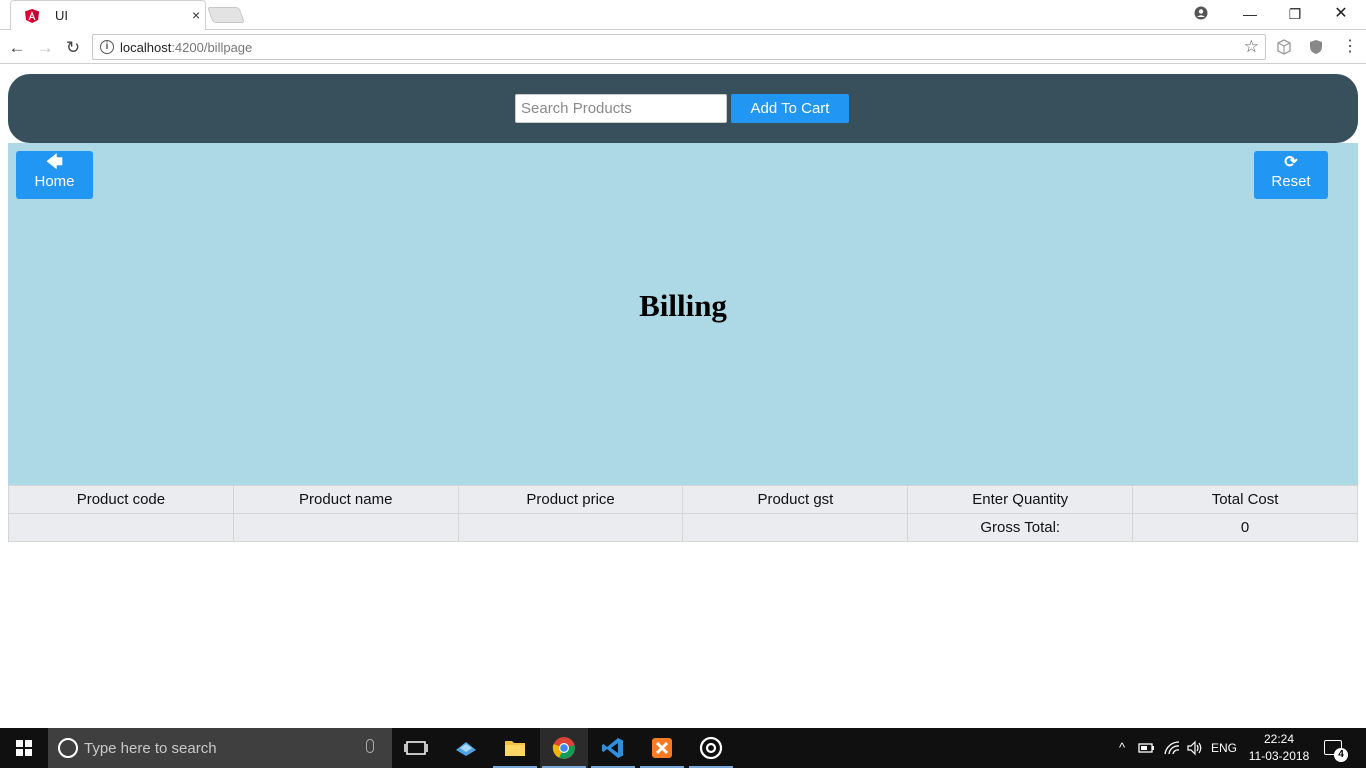 Image resolution: width=1366 pixels, height=768 pixels. What do you see at coordinates (1341, 14) in the screenshot?
I see `window-close-button: ✕` at bounding box center [1341, 14].